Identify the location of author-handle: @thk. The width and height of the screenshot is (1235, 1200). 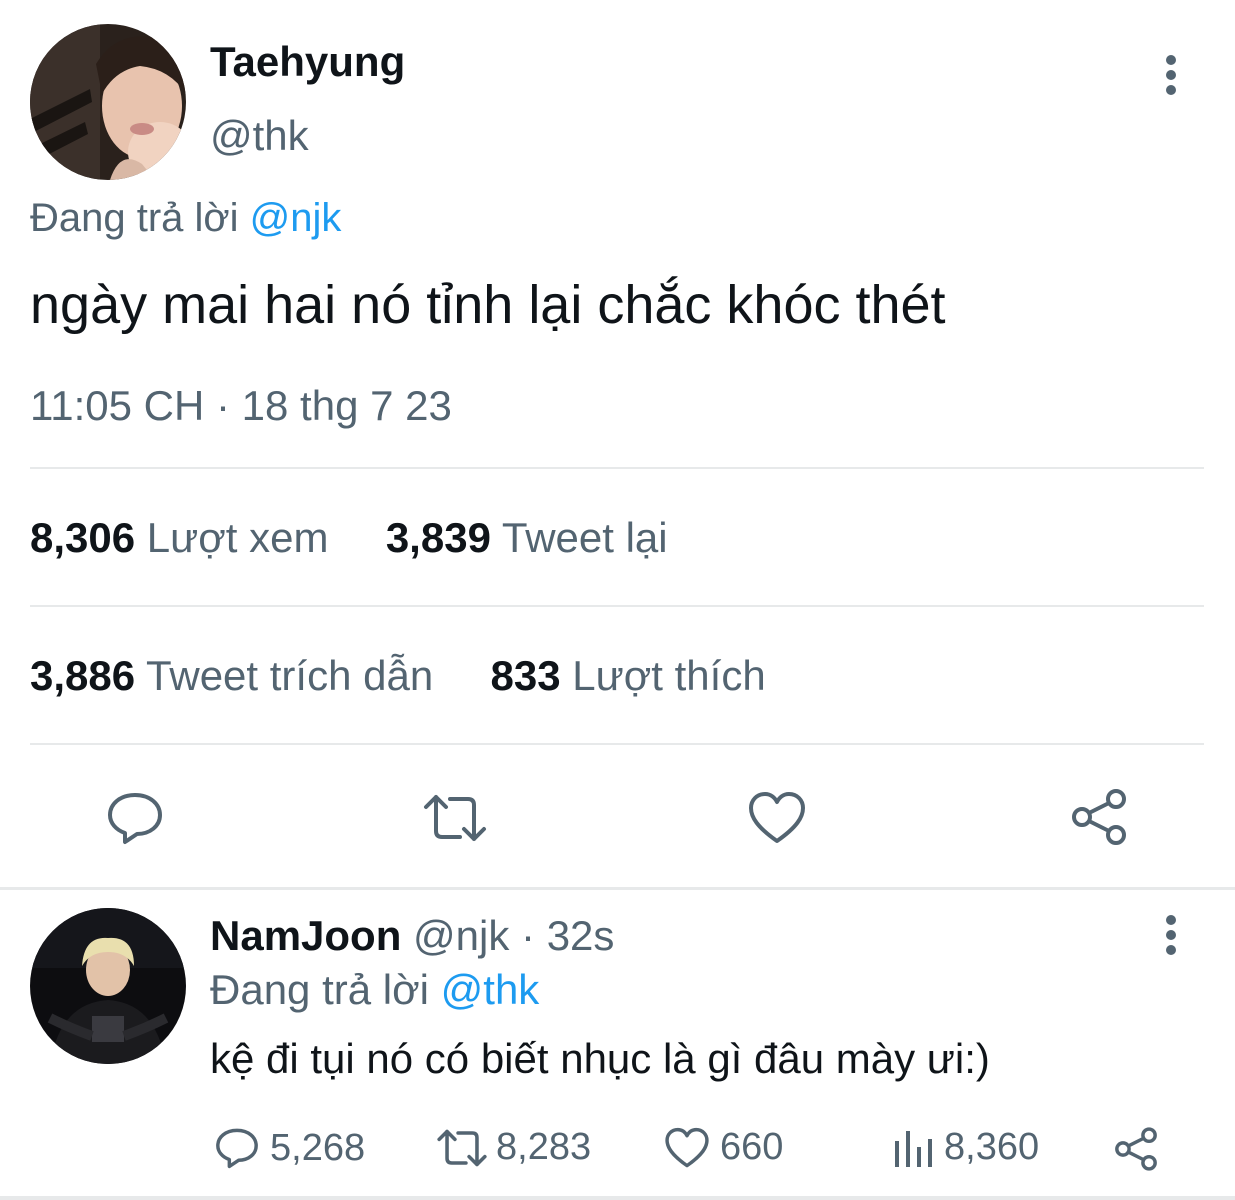
(259, 136).